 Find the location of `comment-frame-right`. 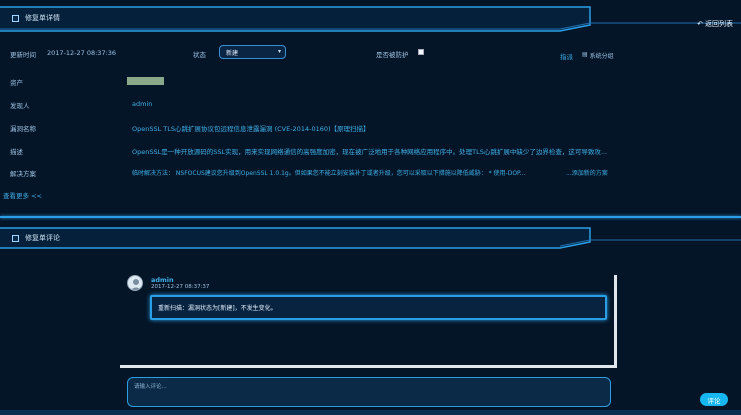

comment-frame-right is located at coordinates (615, 321).